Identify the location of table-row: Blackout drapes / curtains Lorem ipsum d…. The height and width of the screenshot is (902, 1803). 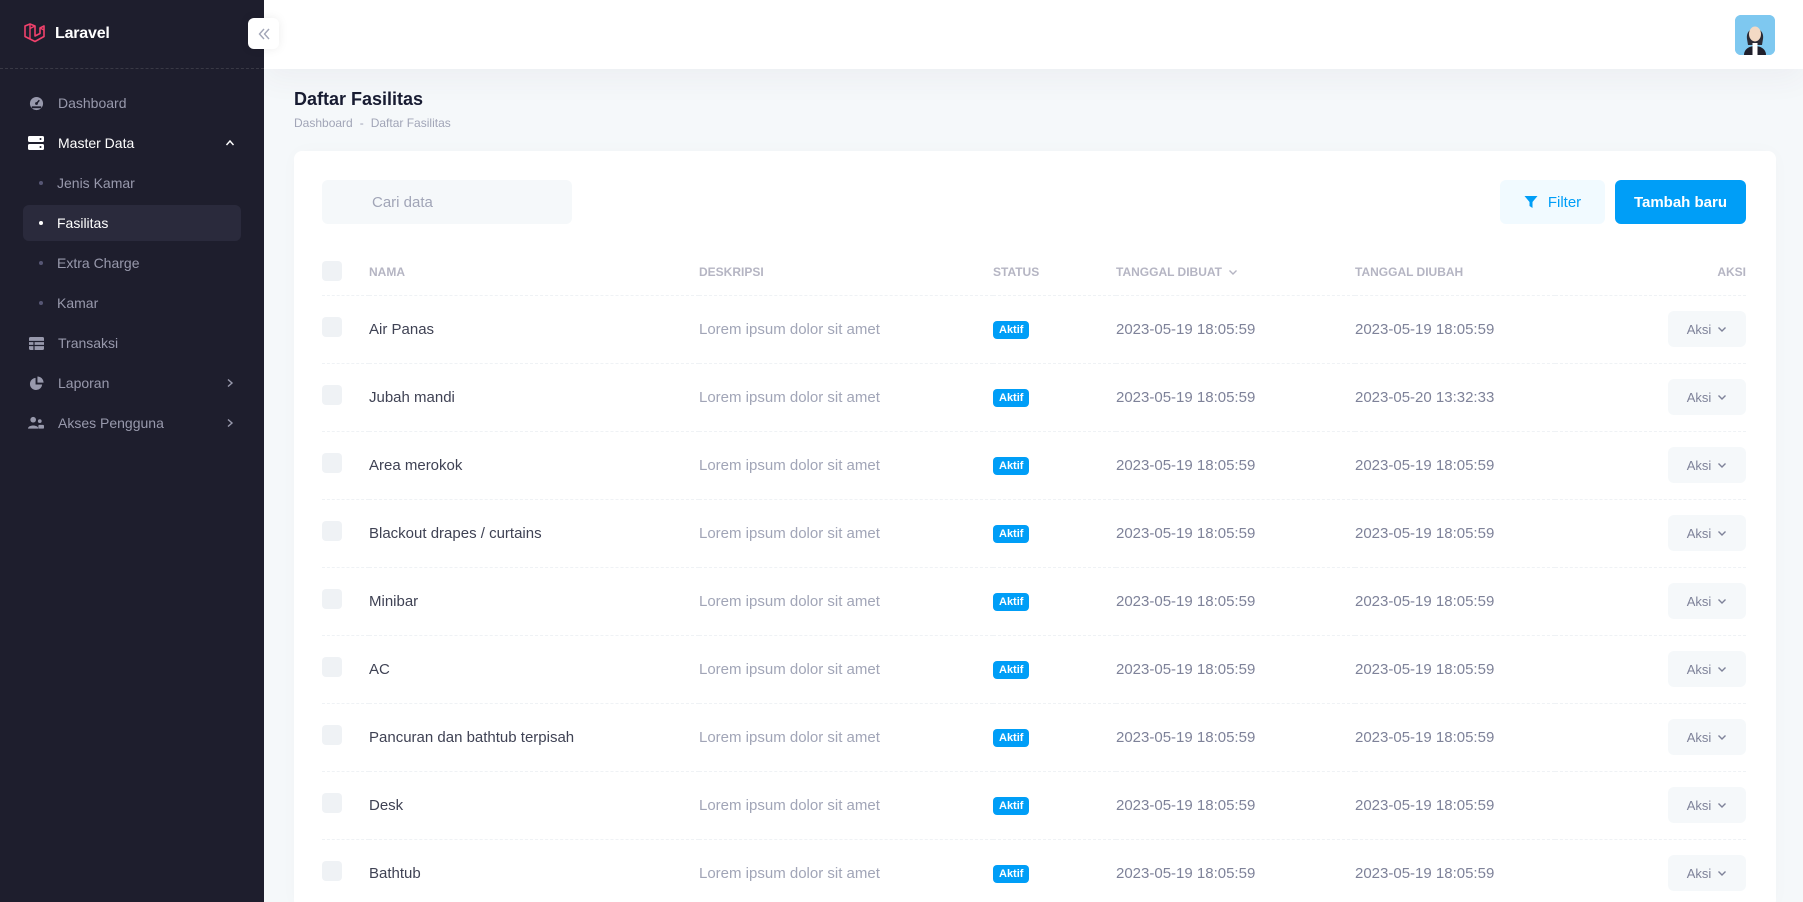
(1034, 533).